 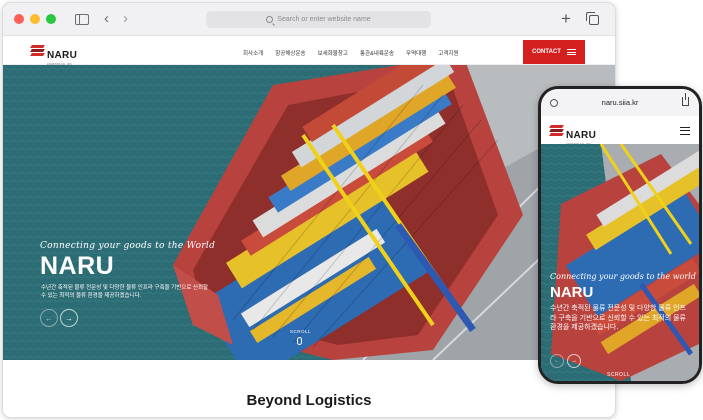 What do you see at coordinates (309, 388) in the screenshot?
I see `intro-section: Beyond Logistics` at bounding box center [309, 388].